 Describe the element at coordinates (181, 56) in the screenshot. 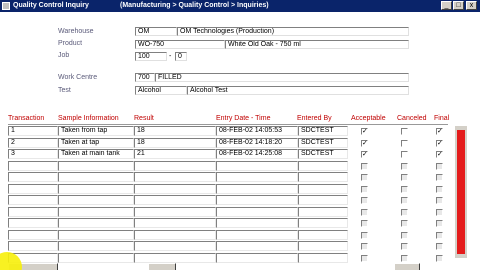

I see `job-sub-field: 0` at that location.